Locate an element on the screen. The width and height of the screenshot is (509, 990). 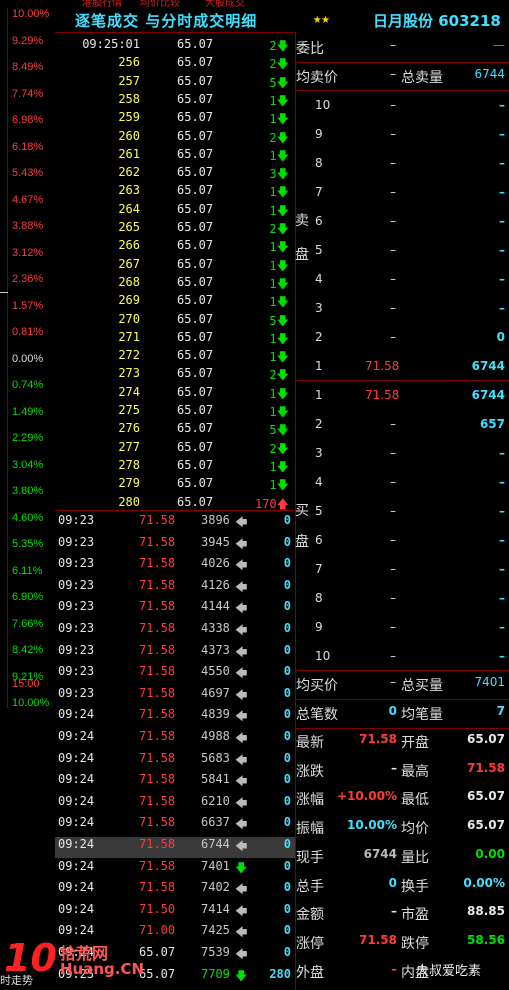
tick-row: 269 65.07 1🡇 is located at coordinates (175, 302).